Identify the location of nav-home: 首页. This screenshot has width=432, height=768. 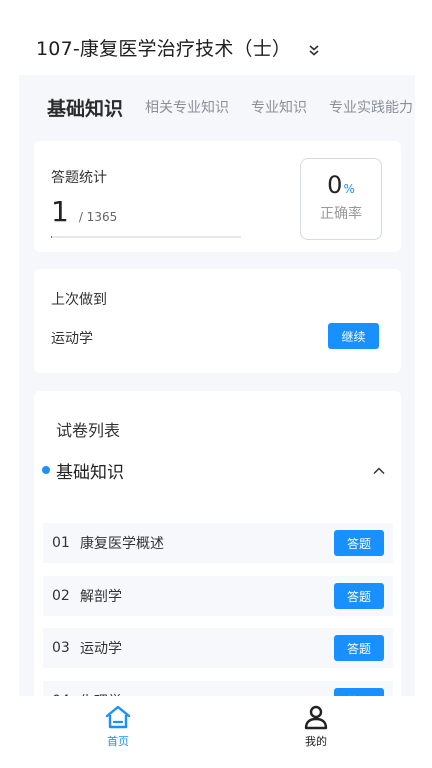
(118, 723).